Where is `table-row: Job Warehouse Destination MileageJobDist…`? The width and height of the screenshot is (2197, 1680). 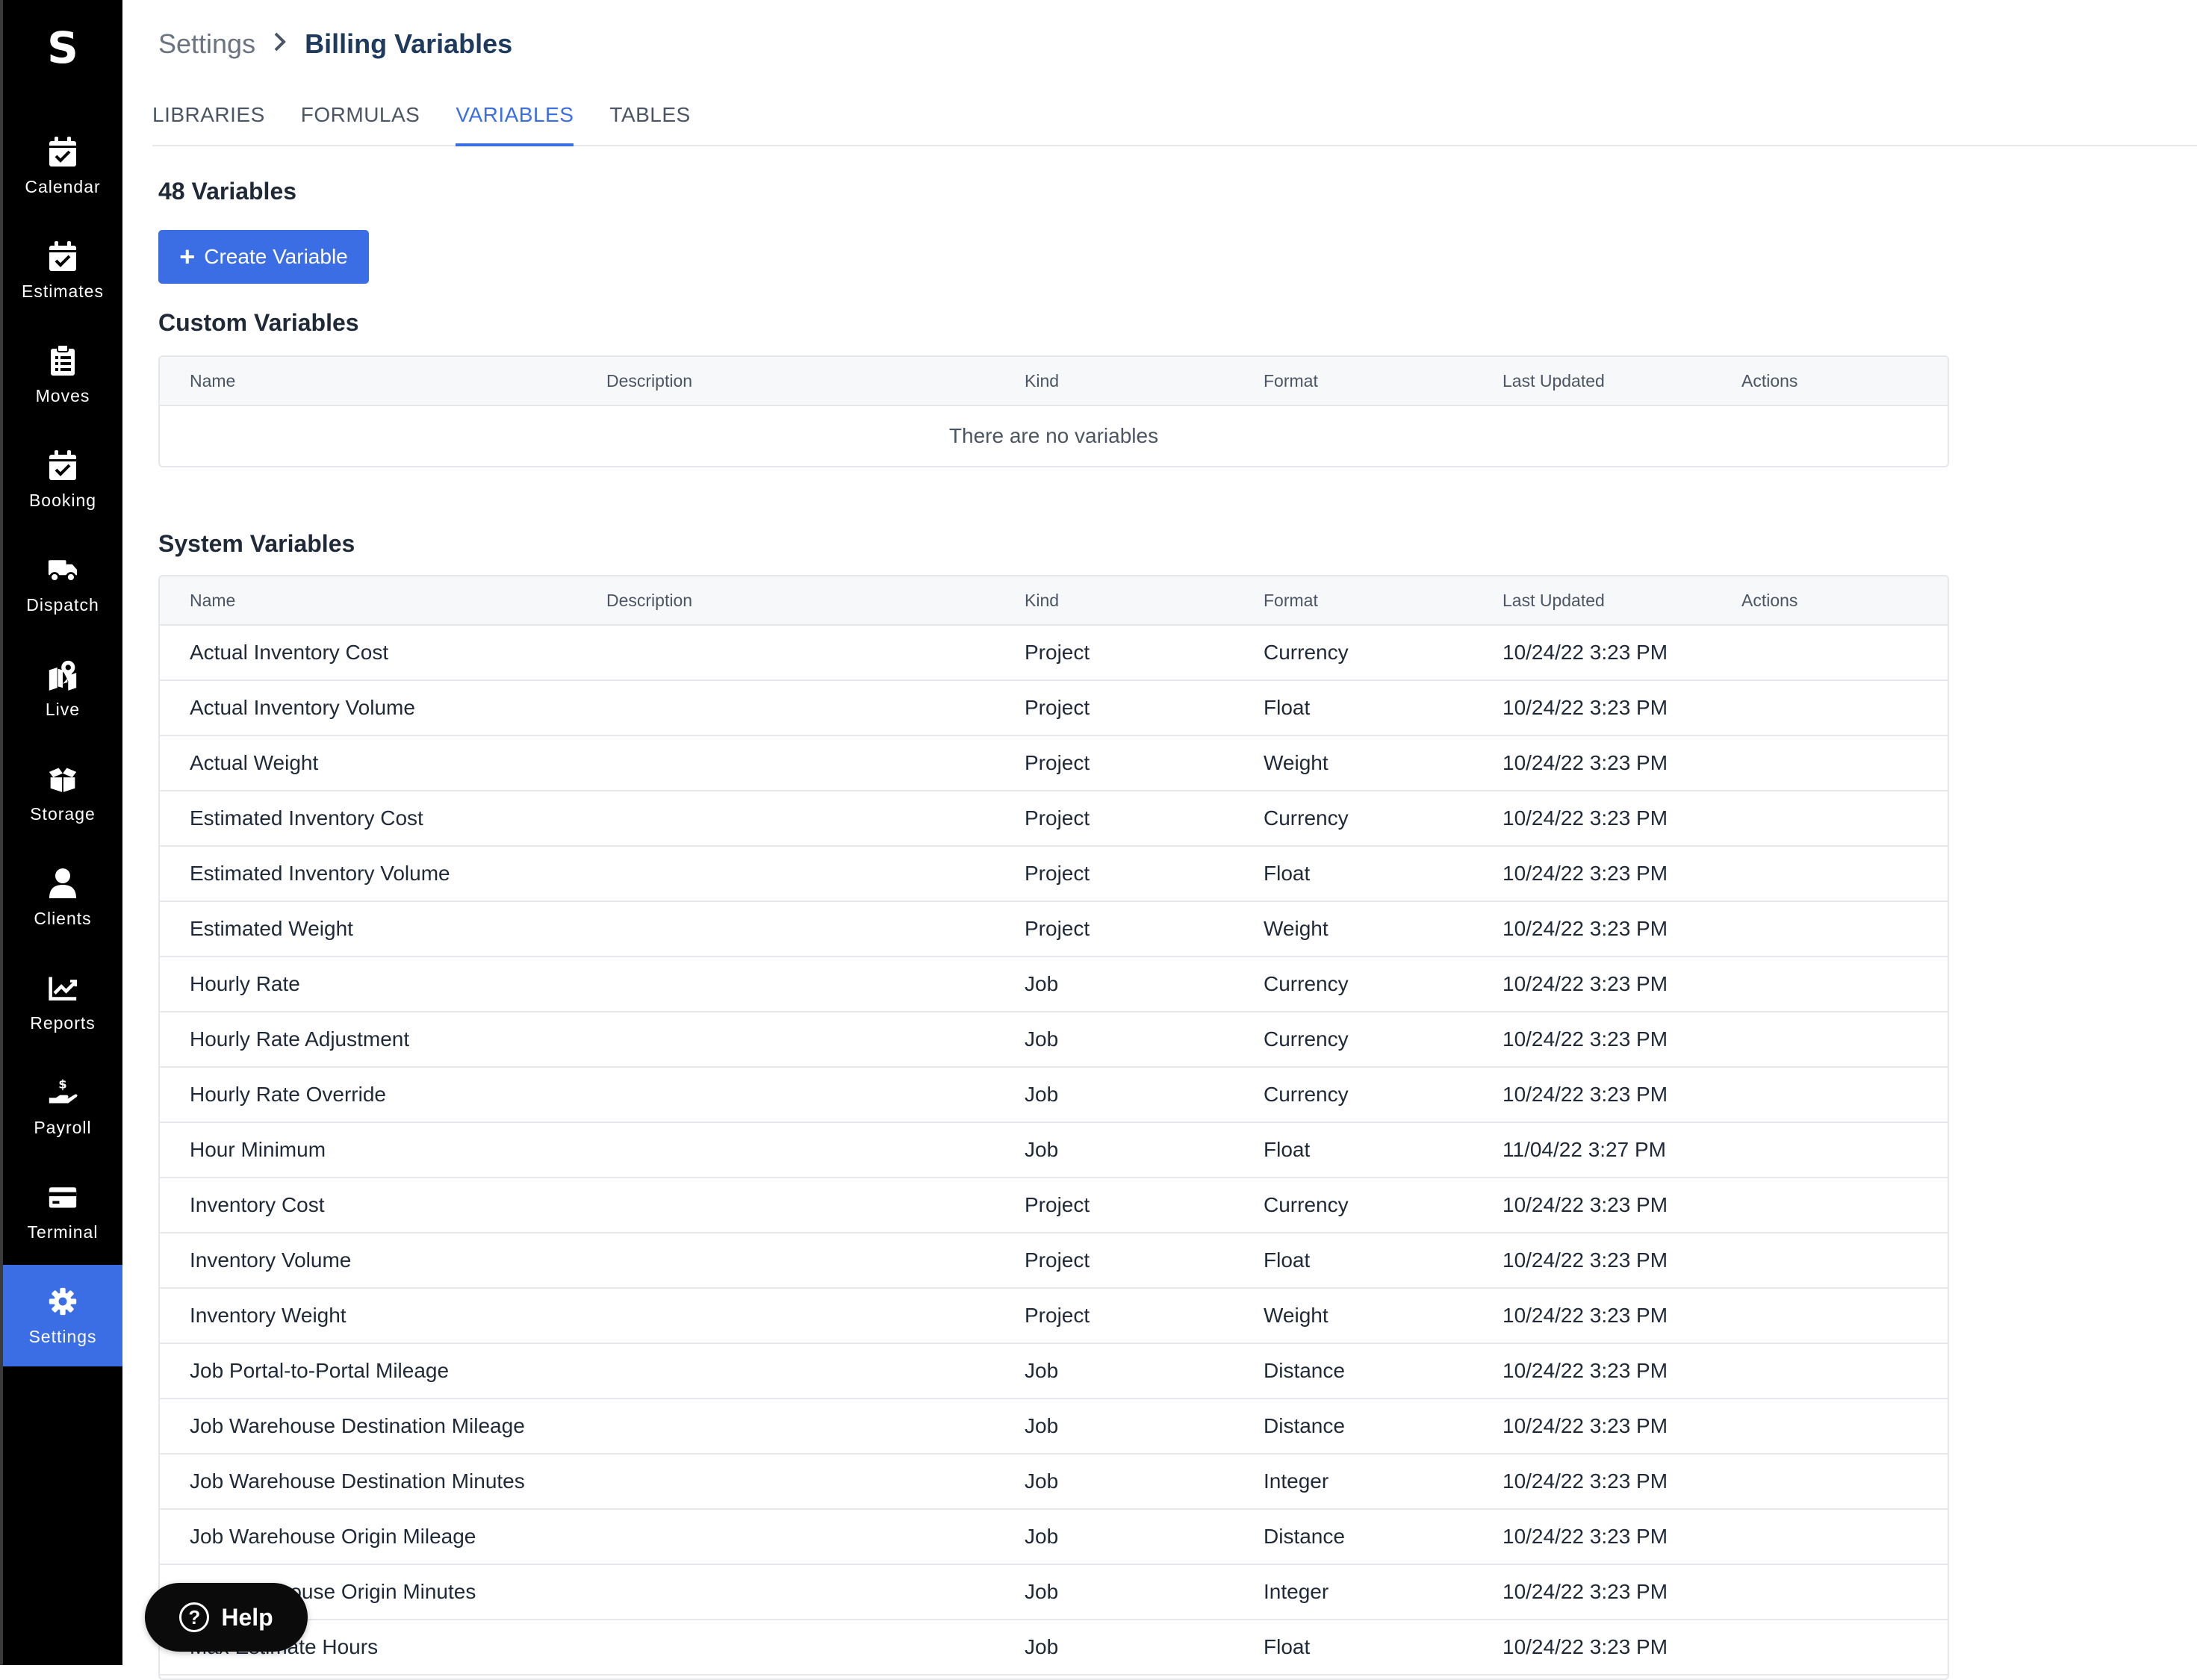 table-row: Job Warehouse Destination MileageJobDist… is located at coordinates (1054, 1427).